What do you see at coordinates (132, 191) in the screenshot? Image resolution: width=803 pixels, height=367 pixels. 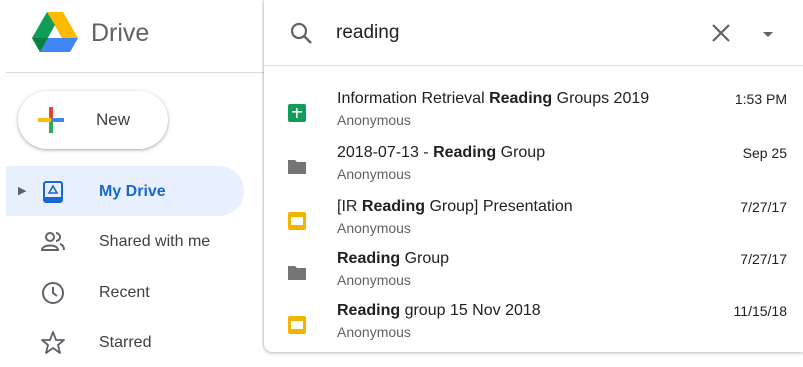 I see `sidebar-item-label: My Drive` at bounding box center [132, 191].